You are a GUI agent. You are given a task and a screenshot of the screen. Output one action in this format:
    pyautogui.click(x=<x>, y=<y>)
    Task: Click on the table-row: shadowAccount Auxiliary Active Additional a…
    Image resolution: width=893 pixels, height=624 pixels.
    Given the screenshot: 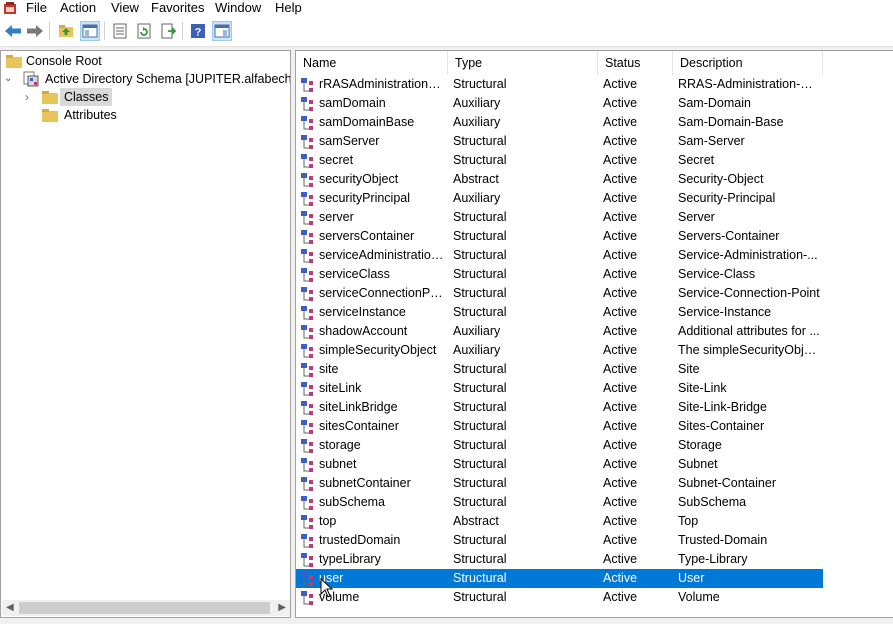 What is the action you would take?
    pyautogui.click(x=594, y=331)
    